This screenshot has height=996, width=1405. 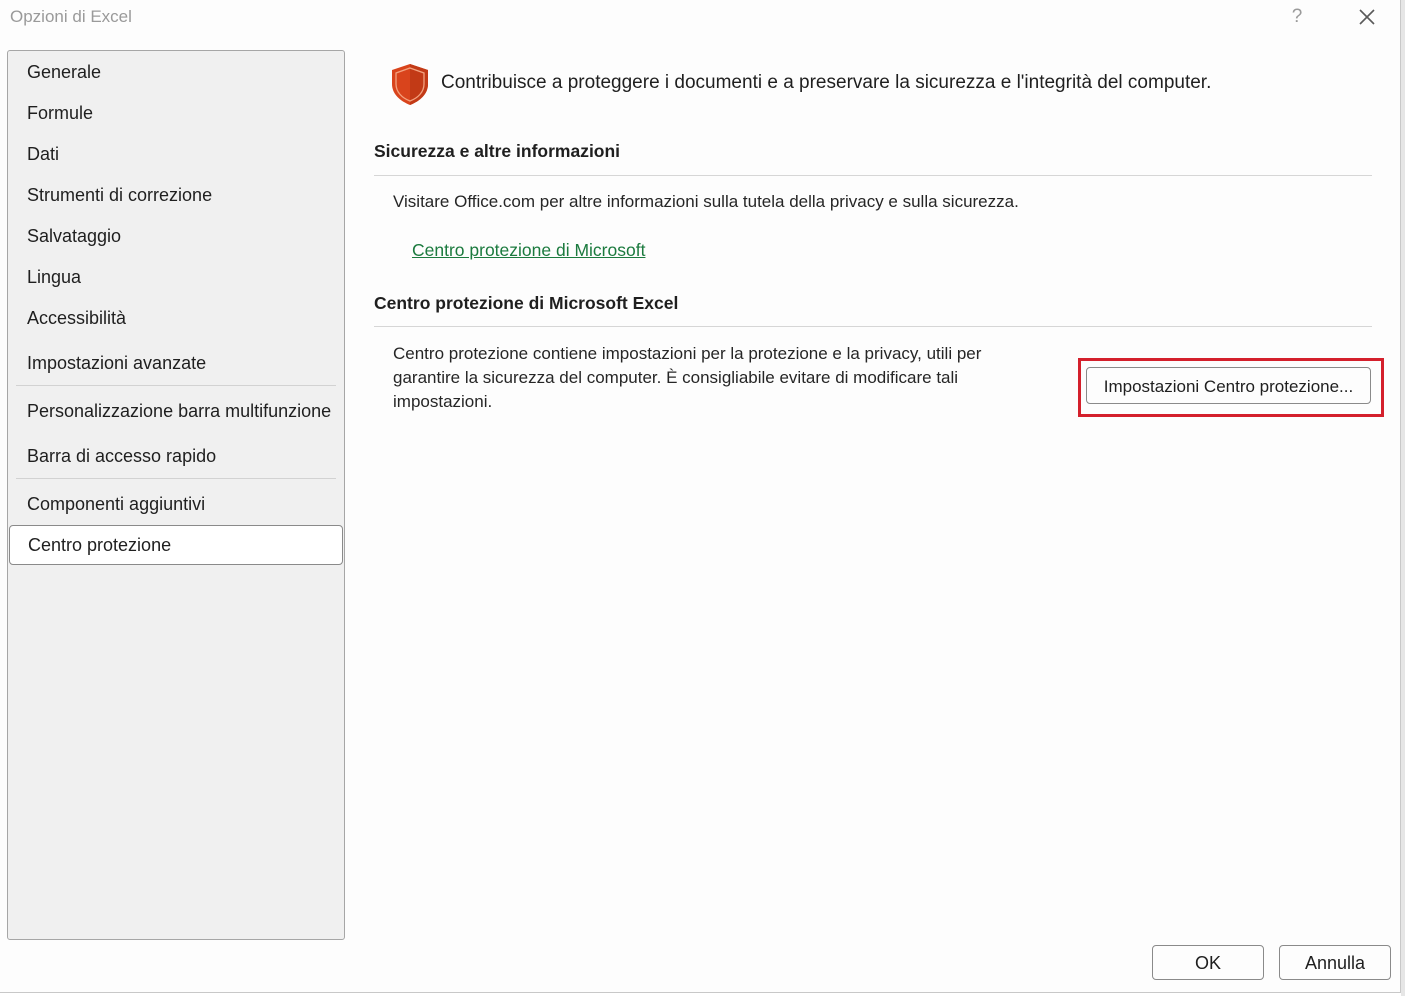 What do you see at coordinates (176, 154) in the screenshot?
I see `sidebar-item-dati: Dati` at bounding box center [176, 154].